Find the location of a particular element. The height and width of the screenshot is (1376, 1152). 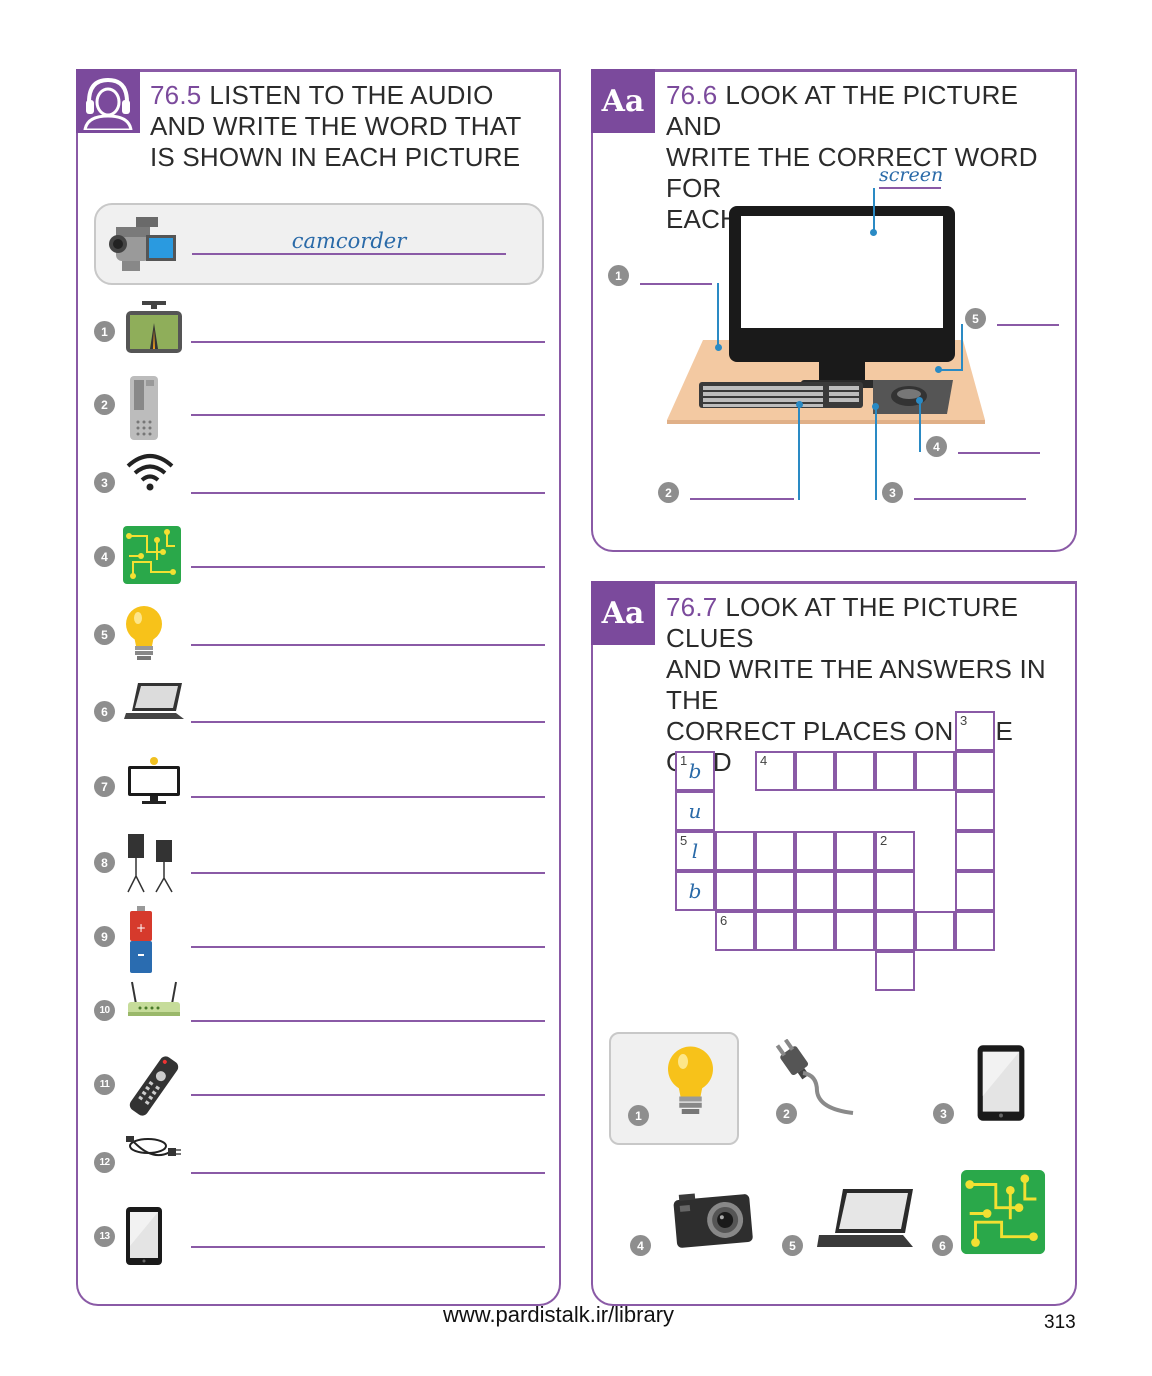

footer-url: www.pardistalk.ir/library is located at coordinates (558, 1315).